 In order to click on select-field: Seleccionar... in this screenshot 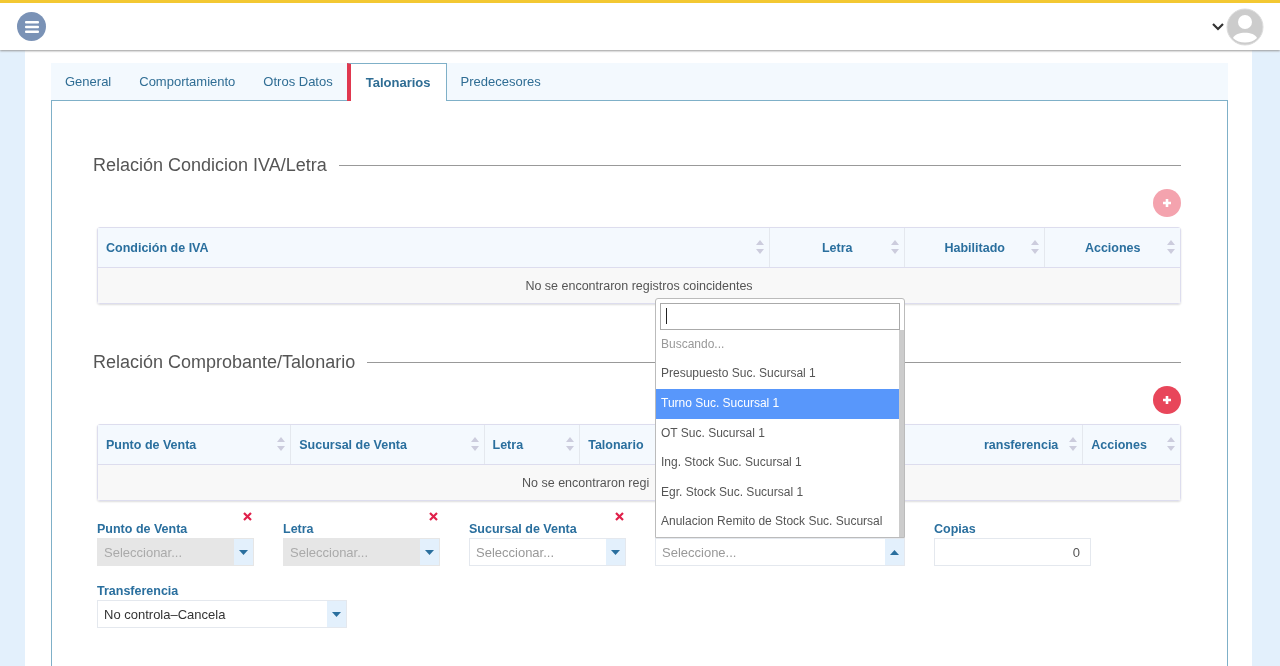, I will do `click(547, 552)`.